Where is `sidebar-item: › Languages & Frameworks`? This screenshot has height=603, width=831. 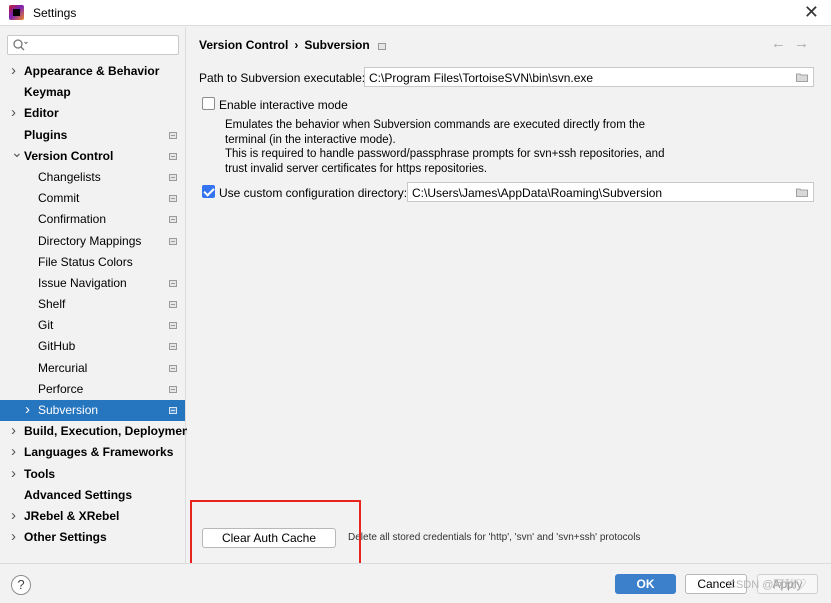 sidebar-item: › Languages & Frameworks is located at coordinates (92, 452).